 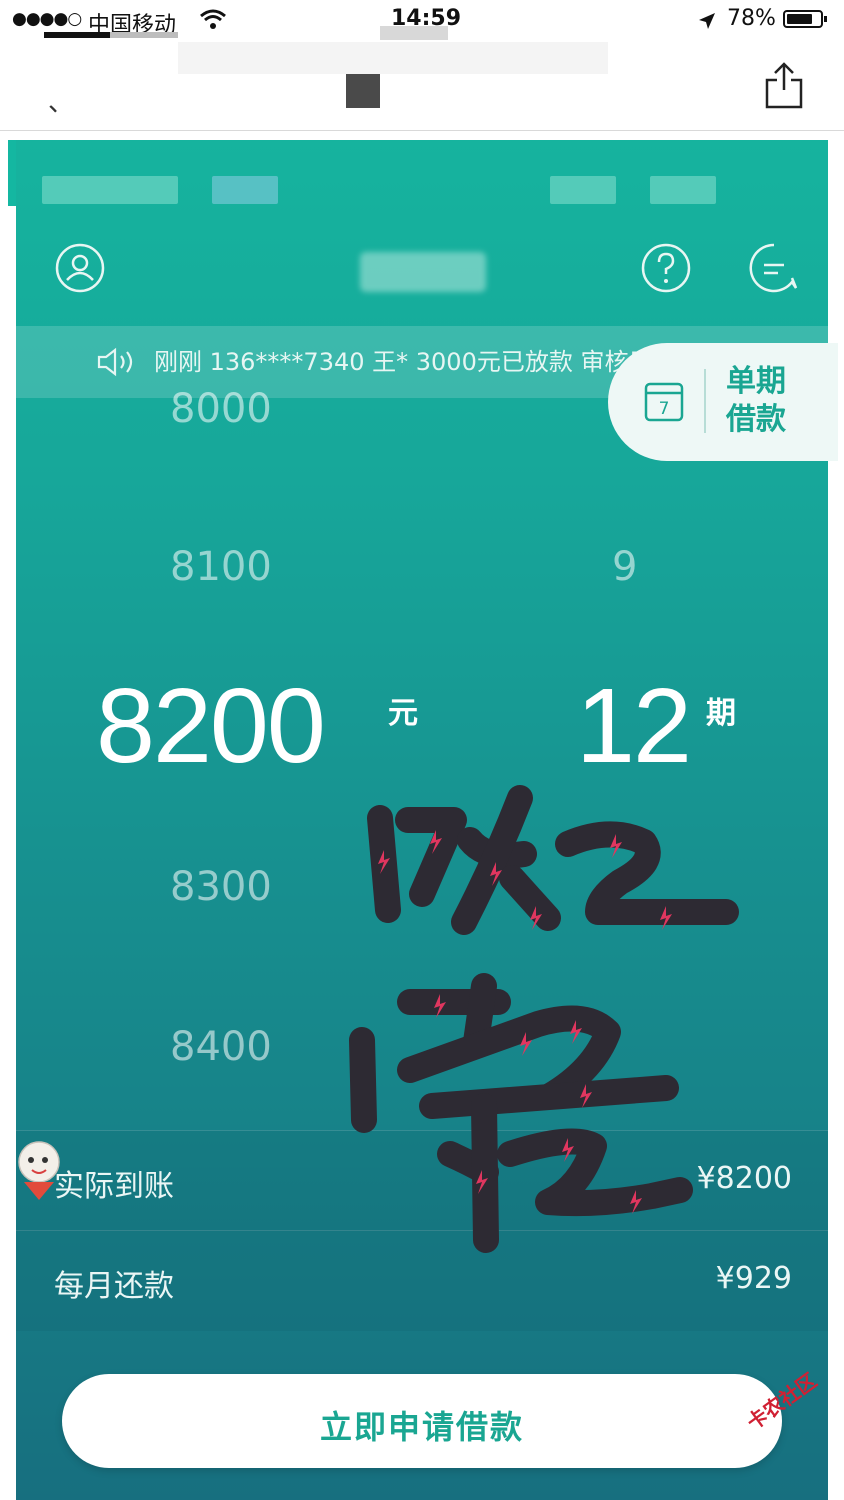 What do you see at coordinates (634, 726) in the screenshot?
I see `selected-period: 12` at bounding box center [634, 726].